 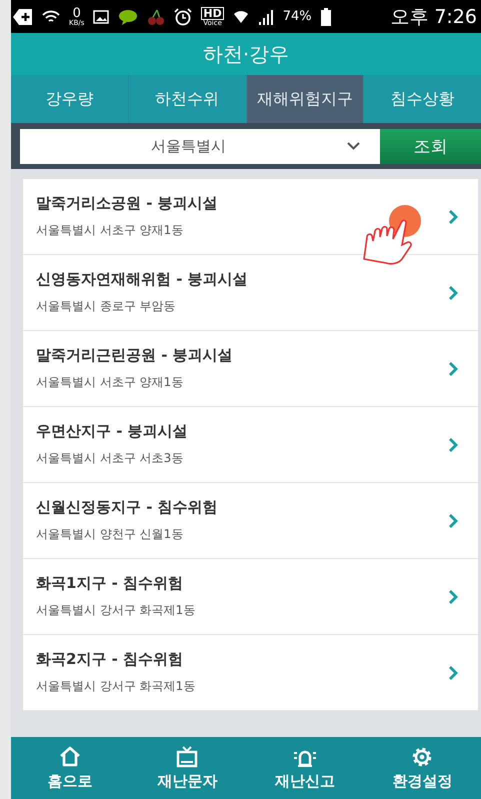 I want to click on item-address: 서울특별시 서초구 서초3동, so click(x=110, y=458).